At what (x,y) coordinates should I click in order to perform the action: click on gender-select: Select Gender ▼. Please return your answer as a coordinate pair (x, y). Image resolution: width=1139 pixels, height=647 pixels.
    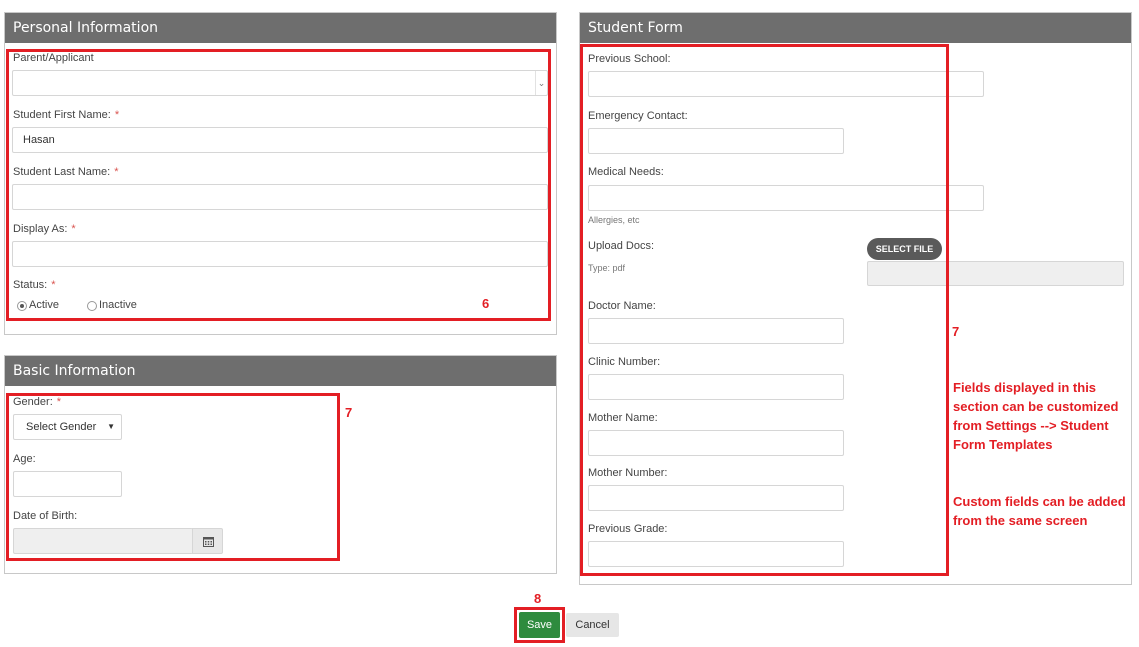
    Looking at the image, I should click on (67, 427).